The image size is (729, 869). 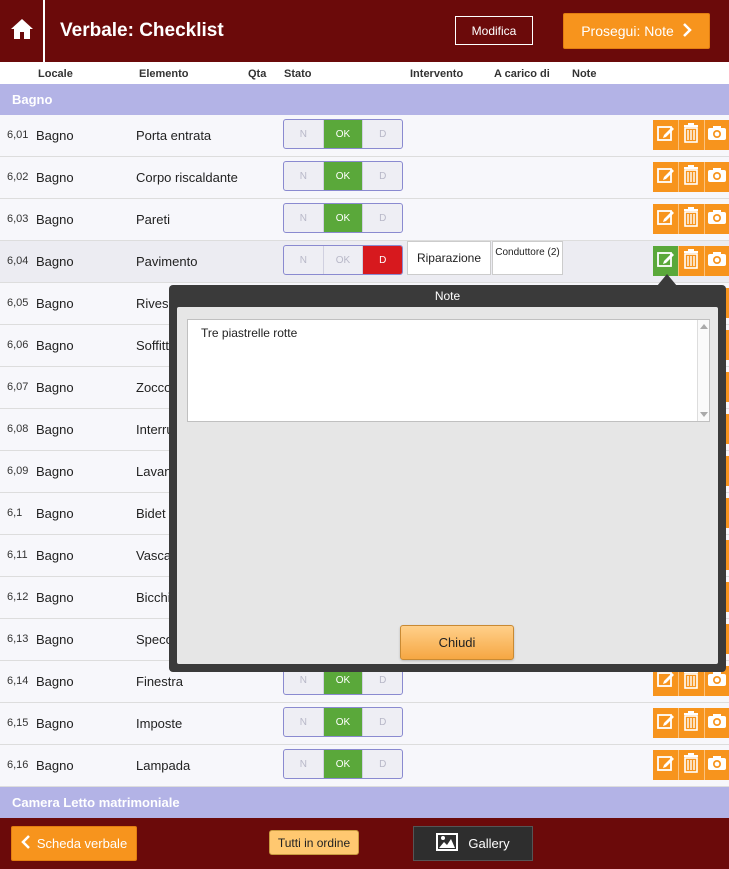 What do you see at coordinates (449, 258) in the screenshot?
I see `intervento-button: Riparazione` at bounding box center [449, 258].